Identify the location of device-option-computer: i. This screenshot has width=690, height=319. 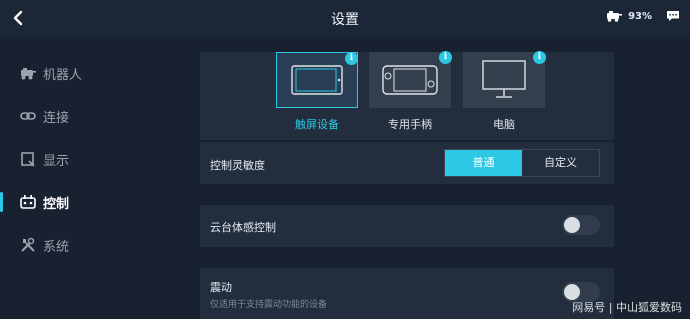
(504, 79).